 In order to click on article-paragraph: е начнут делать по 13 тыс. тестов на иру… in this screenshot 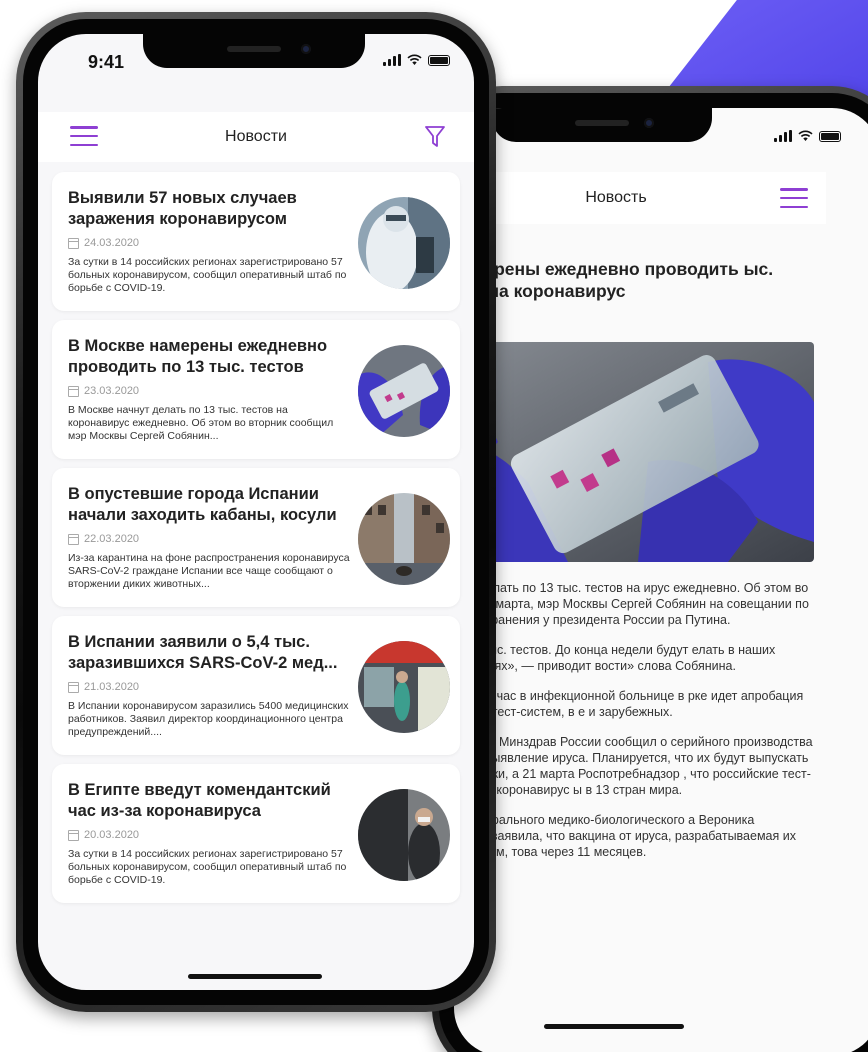, I will do `click(631, 604)`.